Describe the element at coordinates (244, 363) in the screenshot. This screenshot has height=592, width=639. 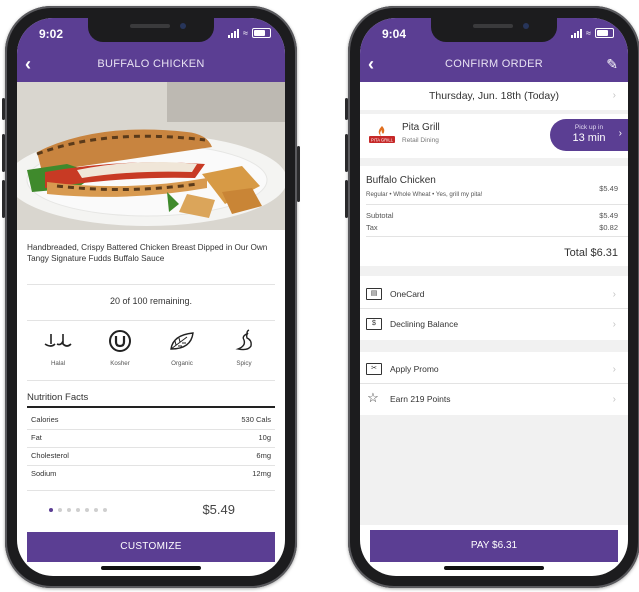
I see `tag-label: Spicy` at that location.